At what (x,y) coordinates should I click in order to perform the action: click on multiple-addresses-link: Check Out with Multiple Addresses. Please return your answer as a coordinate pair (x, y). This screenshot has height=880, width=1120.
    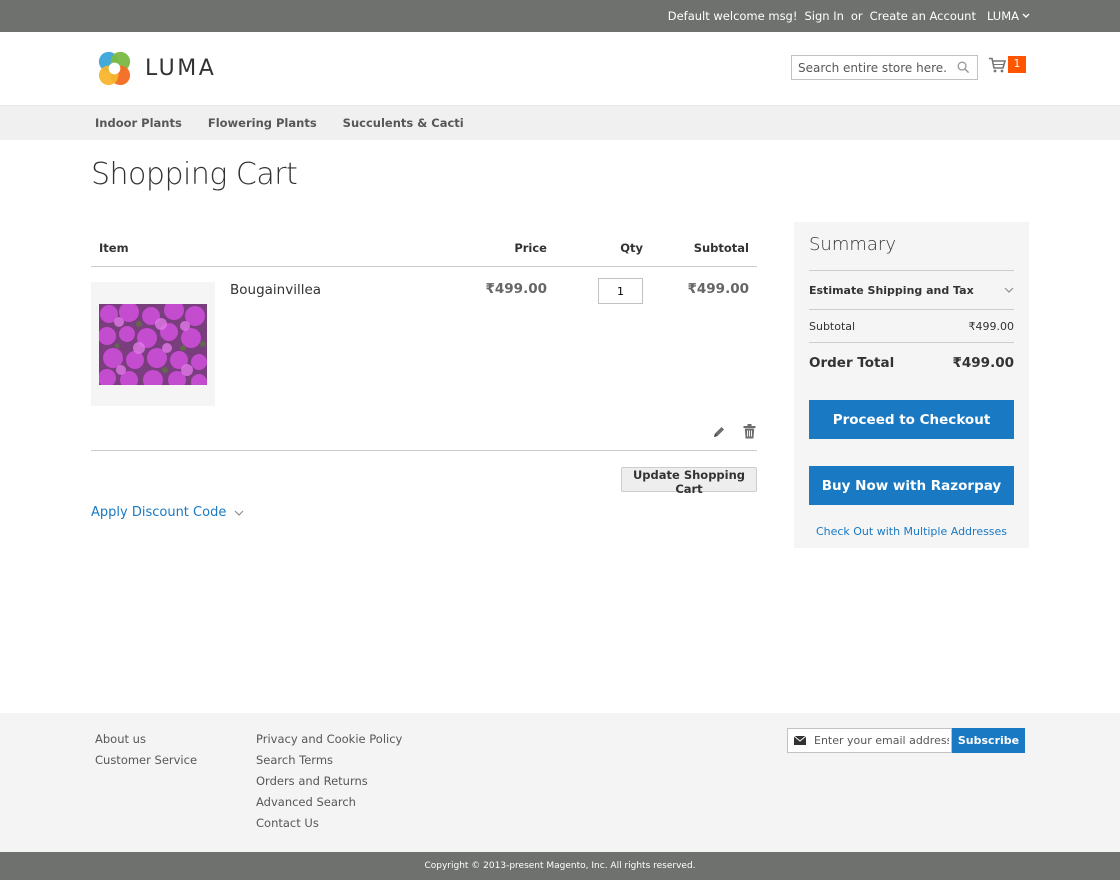
    Looking at the image, I should click on (911, 531).